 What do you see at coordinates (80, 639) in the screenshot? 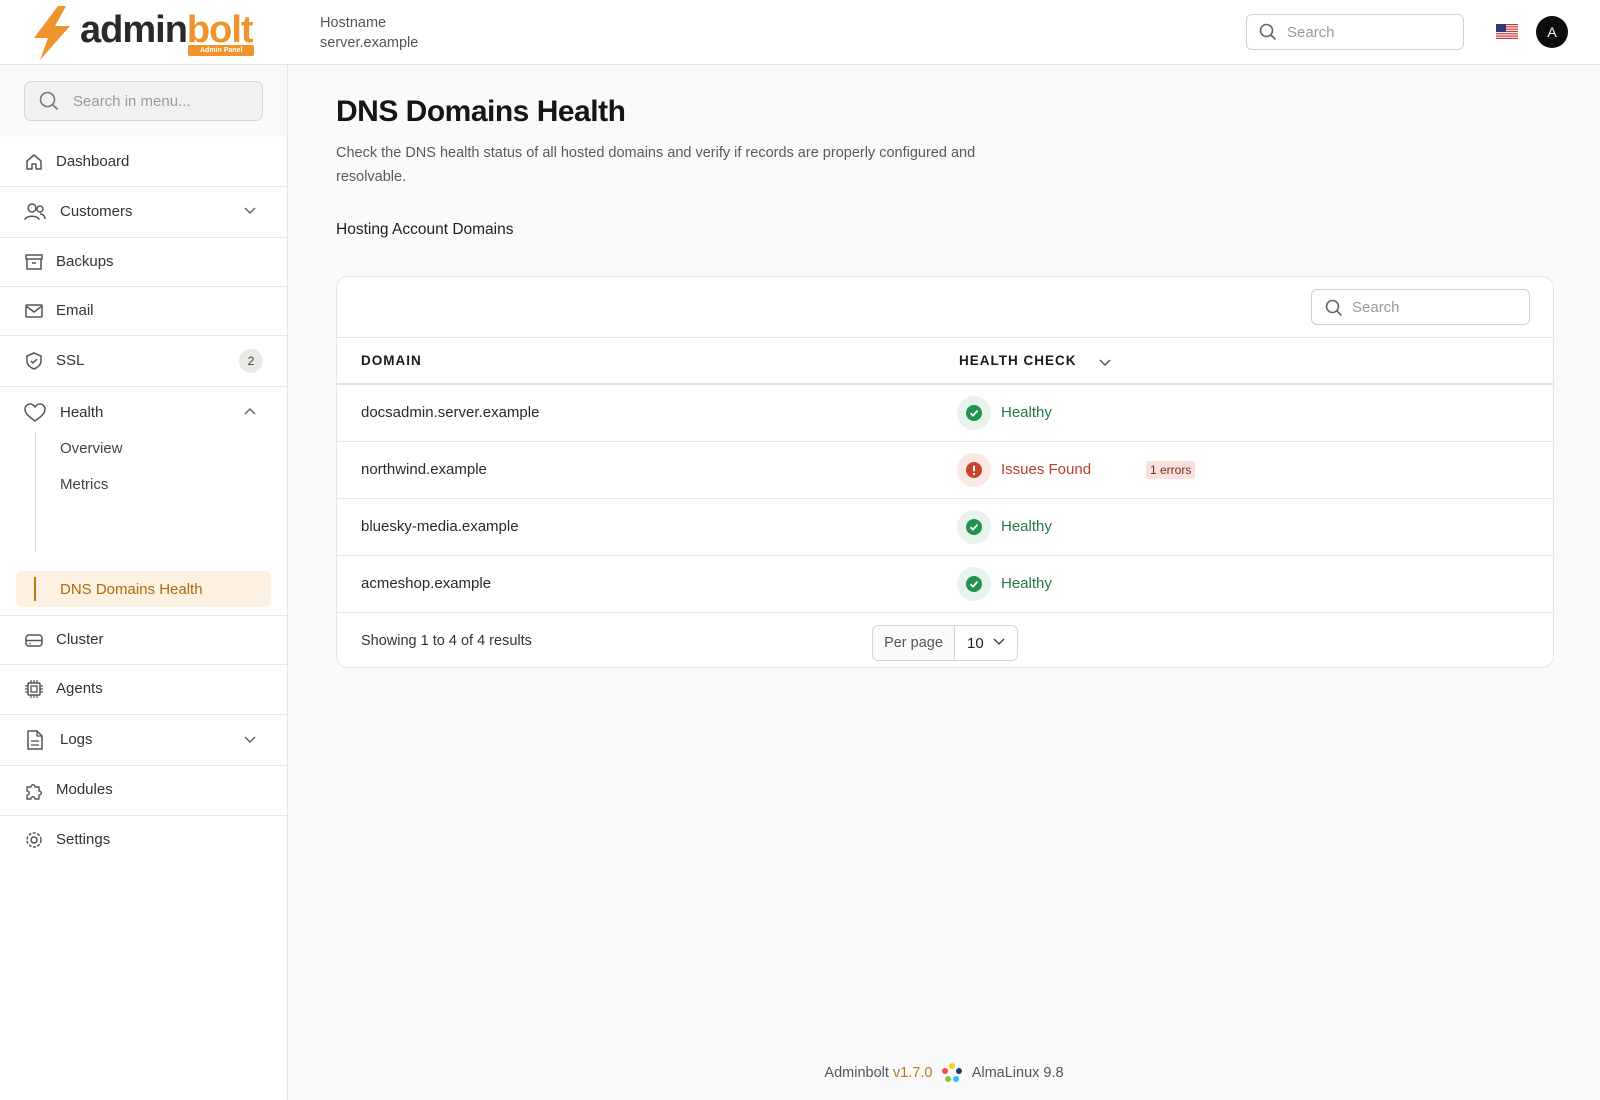
I see `sidebar-item-label: Cluster` at bounding box center [80, 639].